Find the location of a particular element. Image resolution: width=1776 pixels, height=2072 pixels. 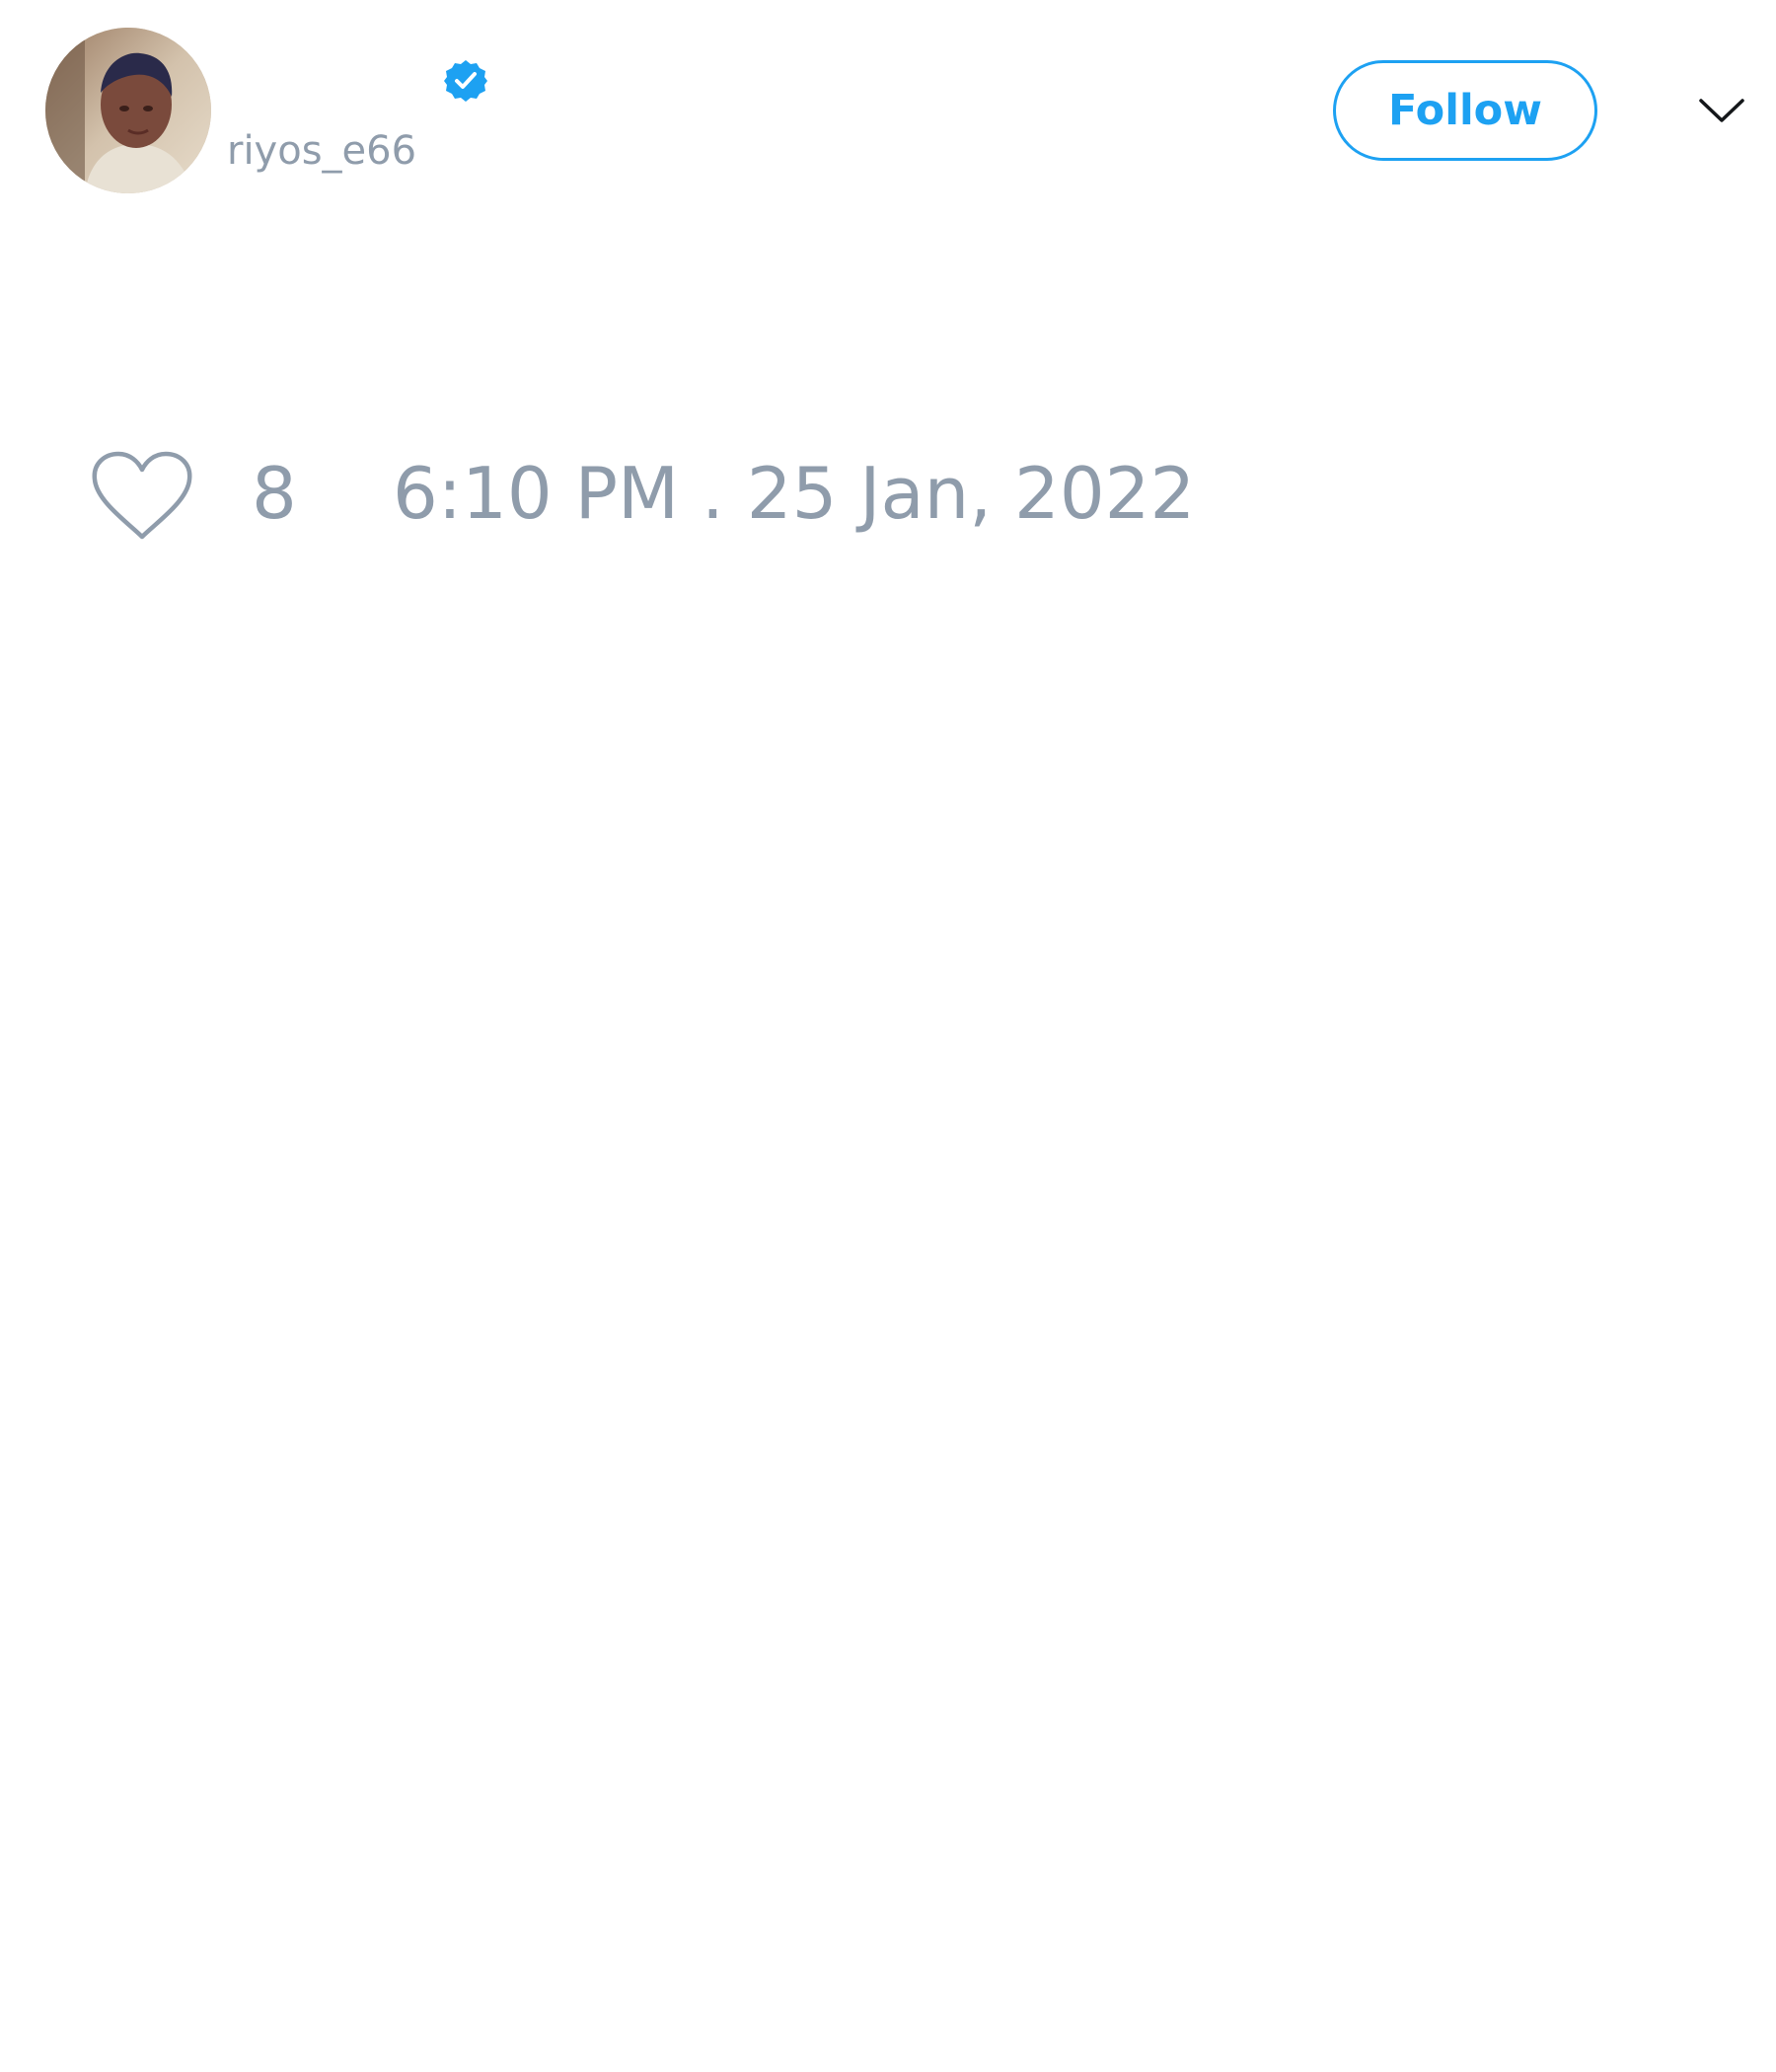

verified-badge-icon is located at coordinates (466, 81).